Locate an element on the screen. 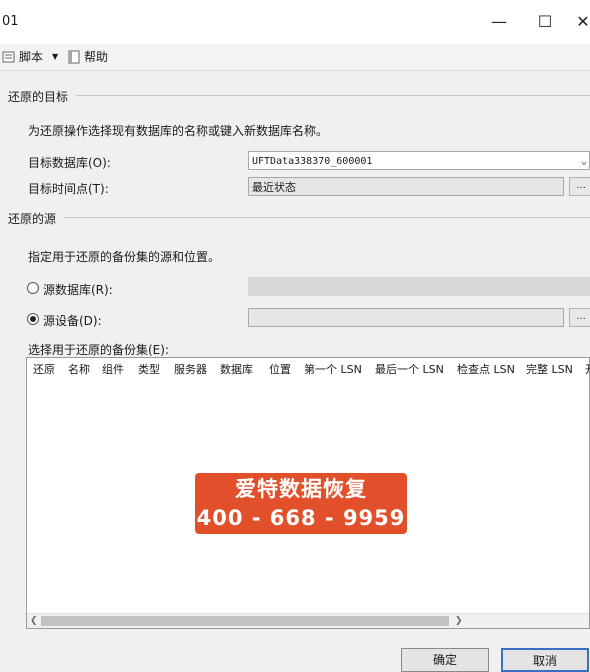 This screenshot has width=590, height=672. column-header: 第一个 LSN is located at coordinates (333, 369).